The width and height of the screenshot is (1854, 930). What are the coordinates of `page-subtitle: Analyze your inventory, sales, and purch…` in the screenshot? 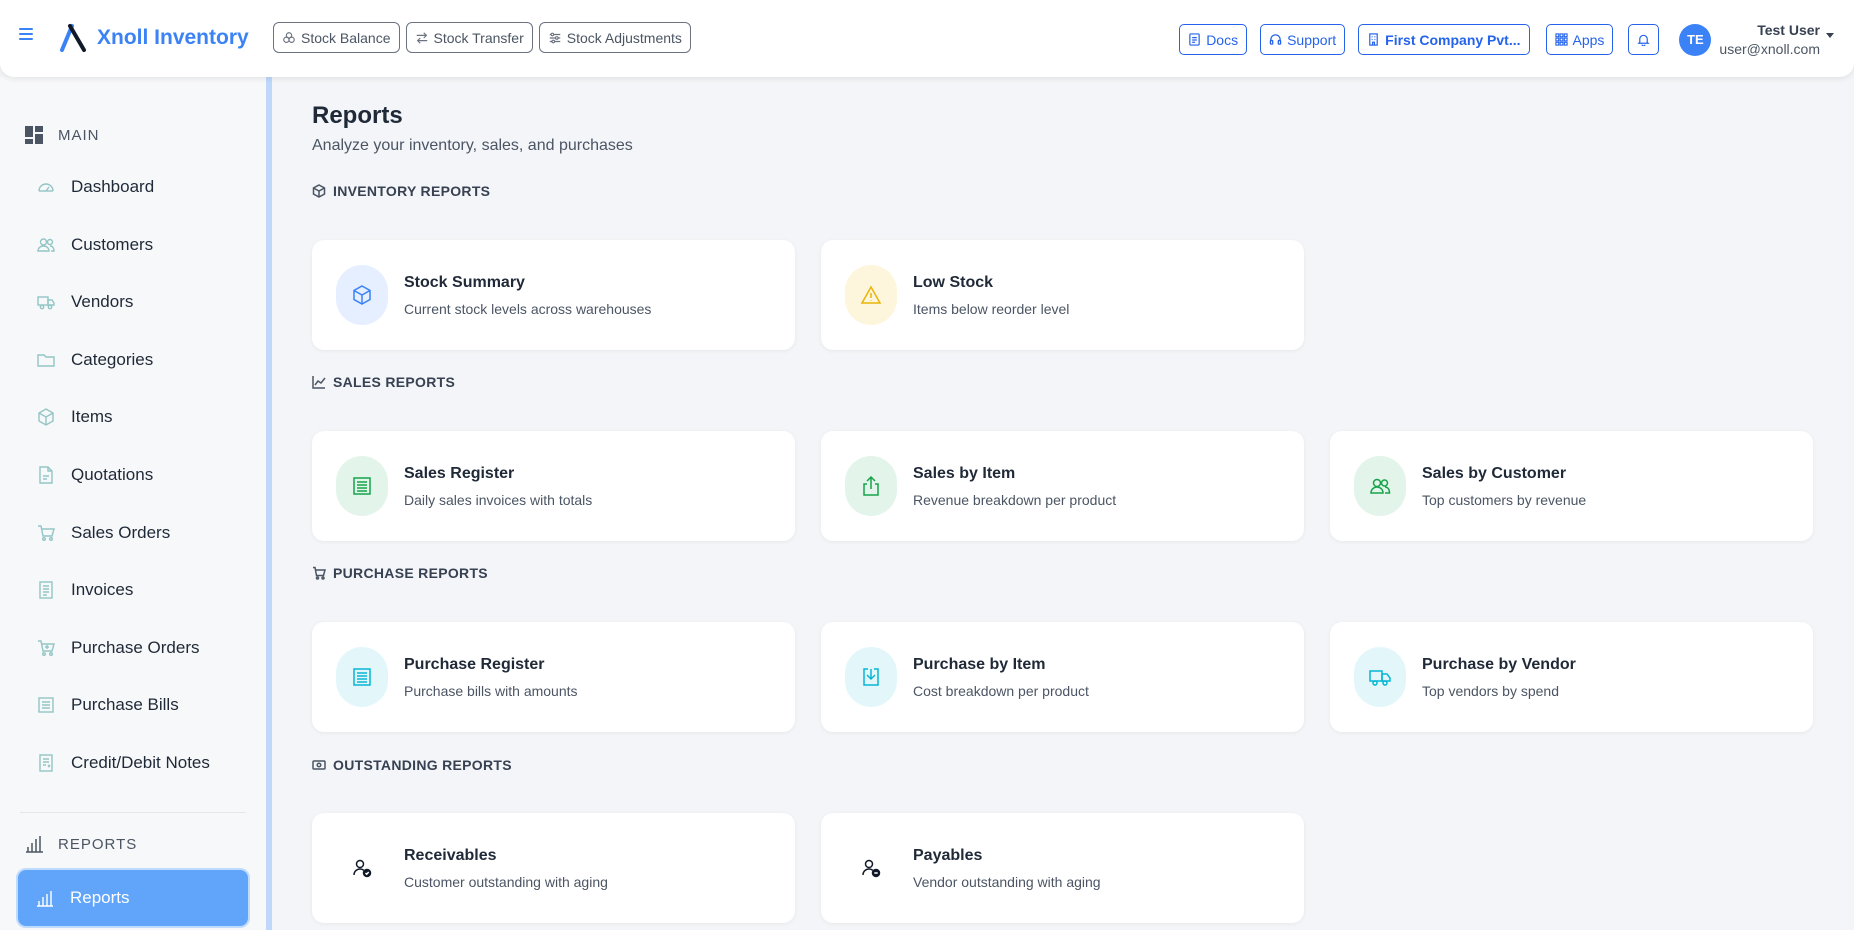 It's located at (472, 145).